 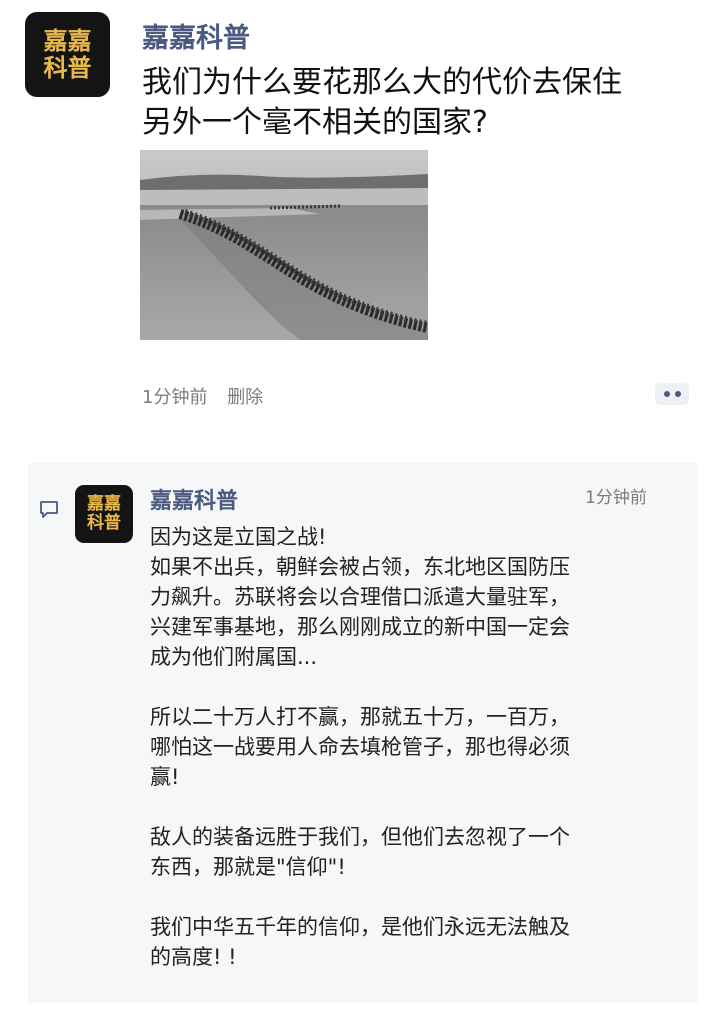 What do you see at coordinates (238, 537) in the screenshot?
I see `comment-line: 因为这是立国之战!` at bounding box center [238, 537].